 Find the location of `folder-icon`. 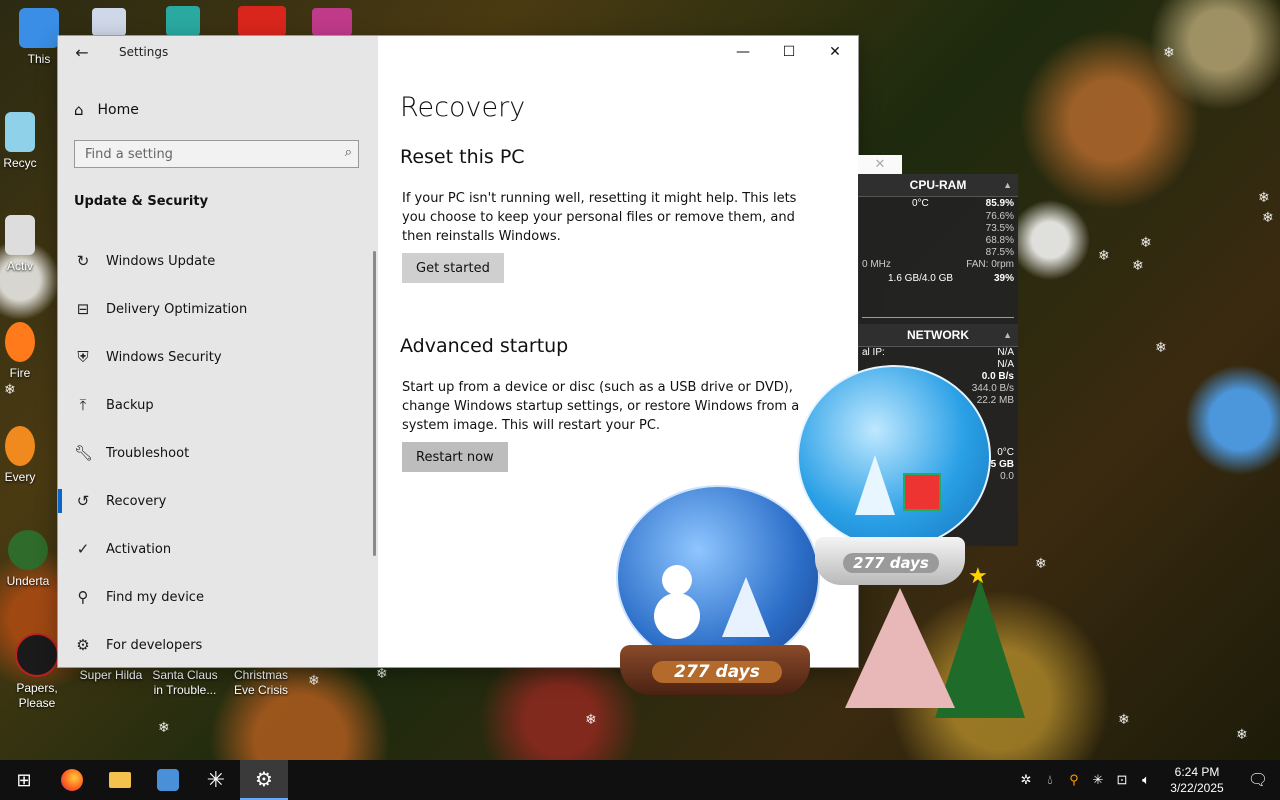

folder-icon is located at coordinates (120, 780).